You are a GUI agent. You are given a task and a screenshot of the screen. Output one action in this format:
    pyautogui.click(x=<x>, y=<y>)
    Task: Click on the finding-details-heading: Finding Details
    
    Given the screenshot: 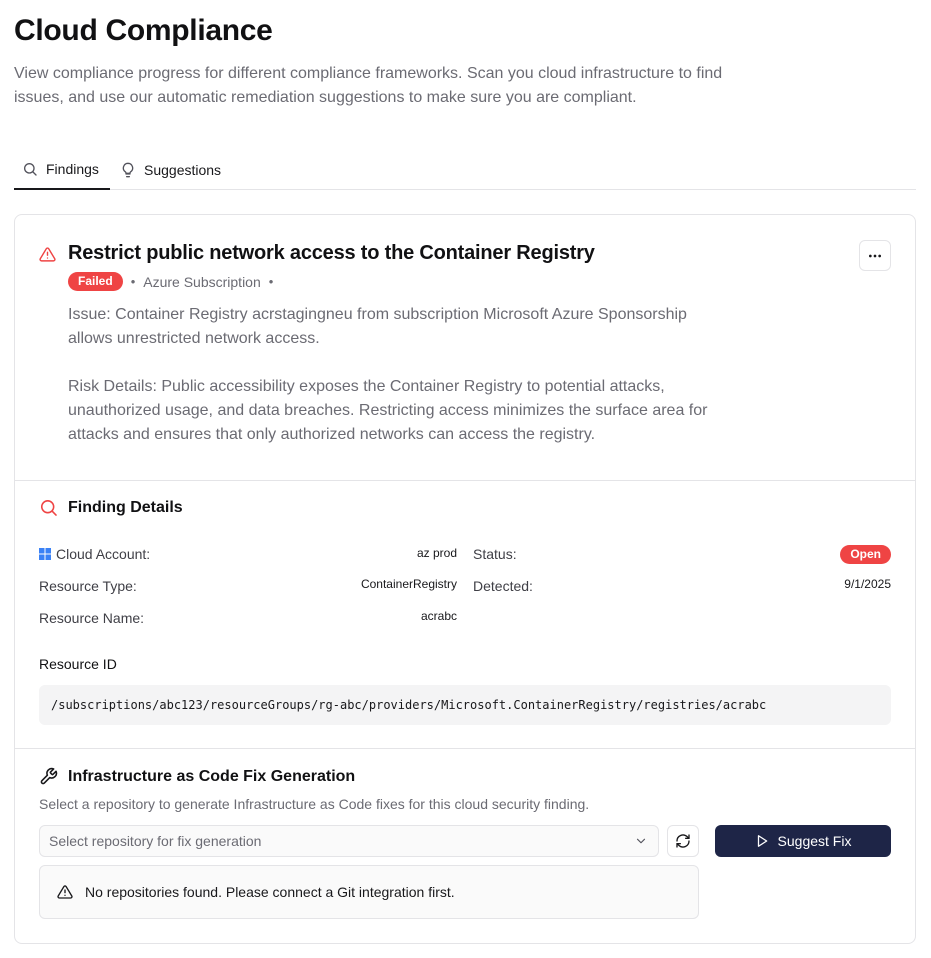 What is the action you would take?
    pyautogui.click(x=111, y=507)
    